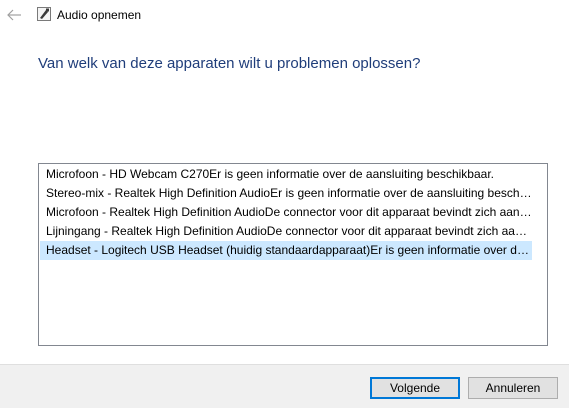 The height and width of the screenshot is (408, 569). What do you see at coordinates (284, 386) in the screenshot?
I see `footer-bar: Volgende Annuleren` at bounding box center [284, 386].